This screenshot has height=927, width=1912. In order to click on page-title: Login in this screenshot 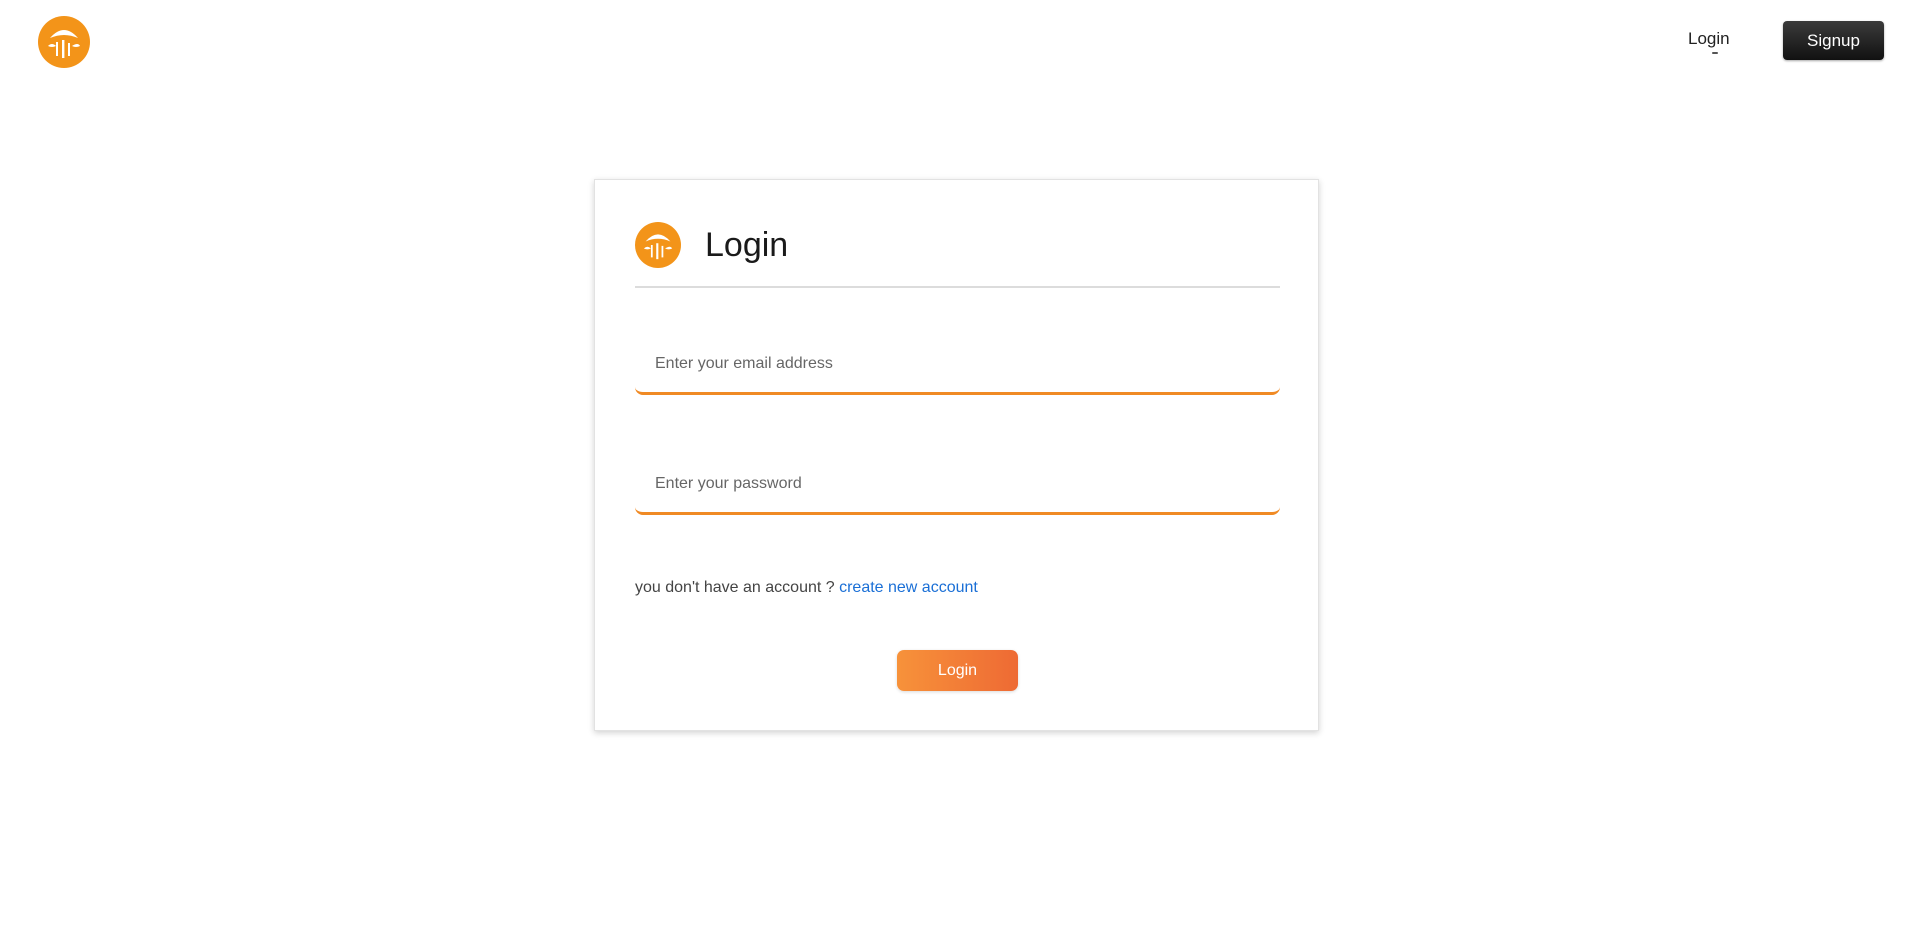, I will do `click(747, 245)`.